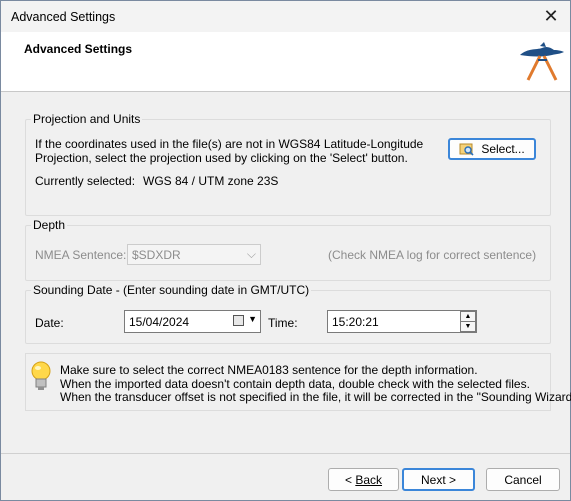 The height and width of the screenshot is (501, 571). Describe the element at coordinates (87, 119) in the screenshot. I see `projection-group-label: Projection and Units` at that location.